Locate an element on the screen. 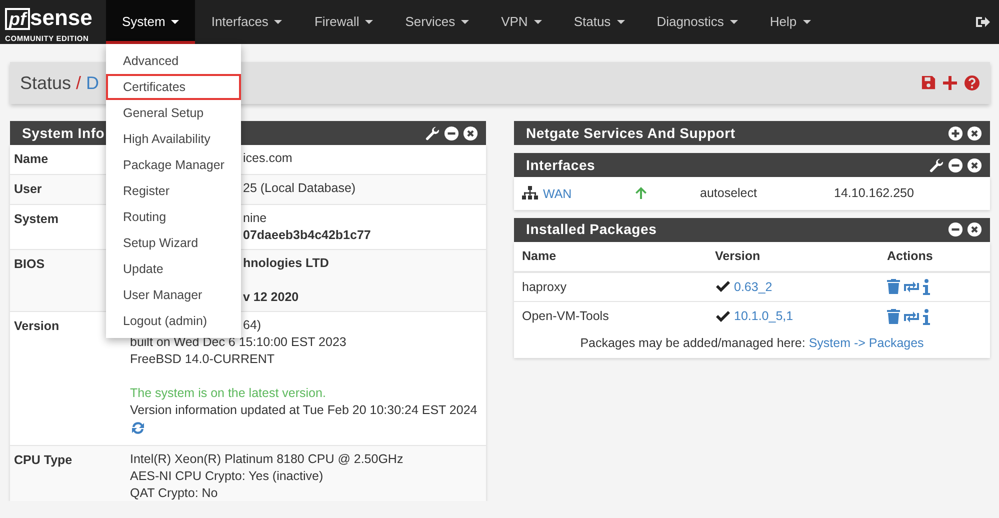 The width and height of the screenshot is (999, 518). field-value: AES-NI CPU Crypto: Yes (inactive) is located at coordinates (227, 476).